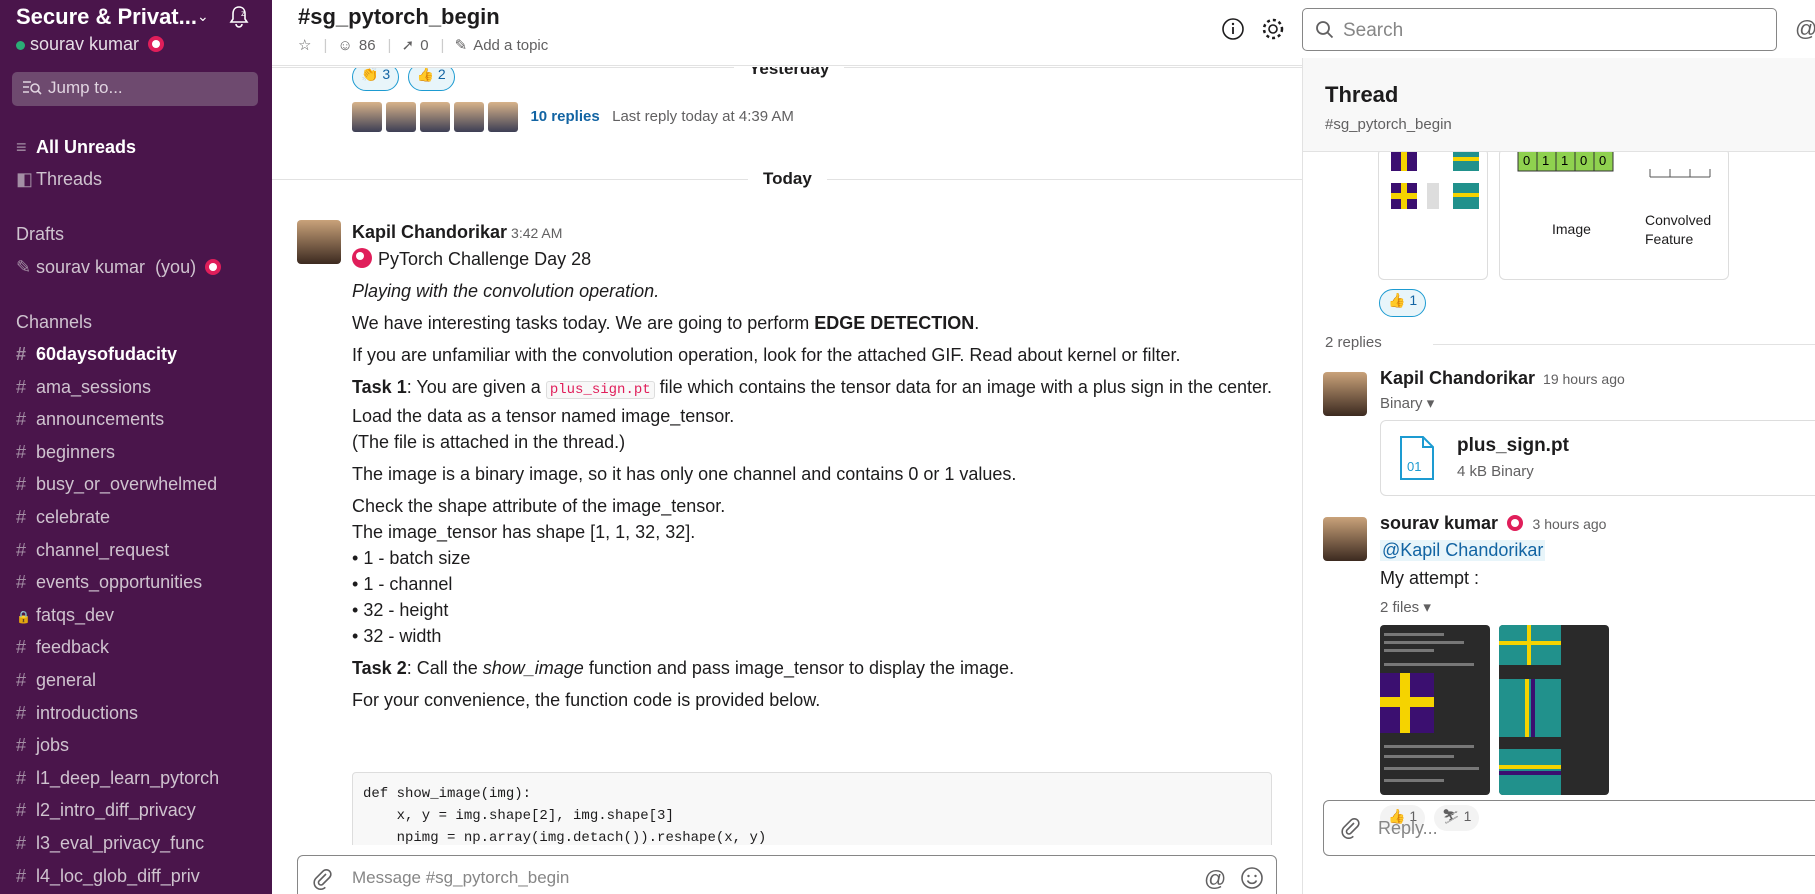 Image resolution: width=1815 pixels, height=894 pixels. I want to click on user-mention: @Kapil Chandorikar, so click(1463, 550).